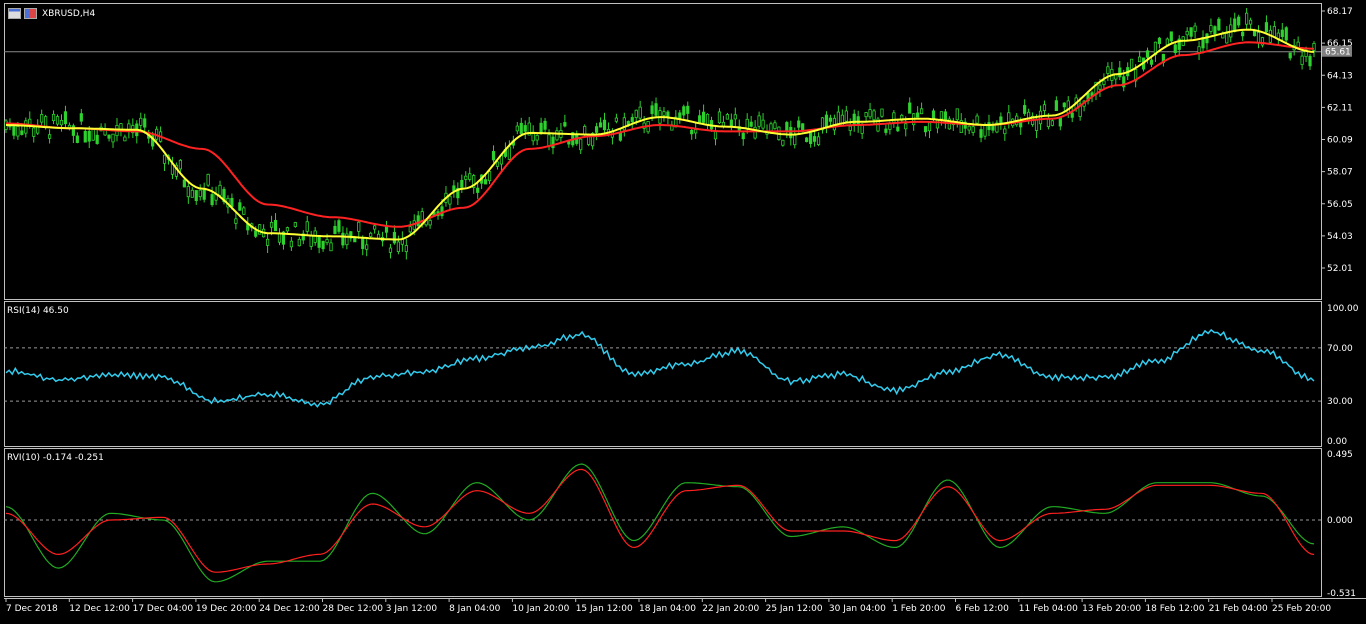 Image resolution: width=1366 pixels, height=624 pixels. Describe the element at coordinates (99, 609) in the screenshot. I see `time-tick-label: 12 Dec 12:00` at that location.